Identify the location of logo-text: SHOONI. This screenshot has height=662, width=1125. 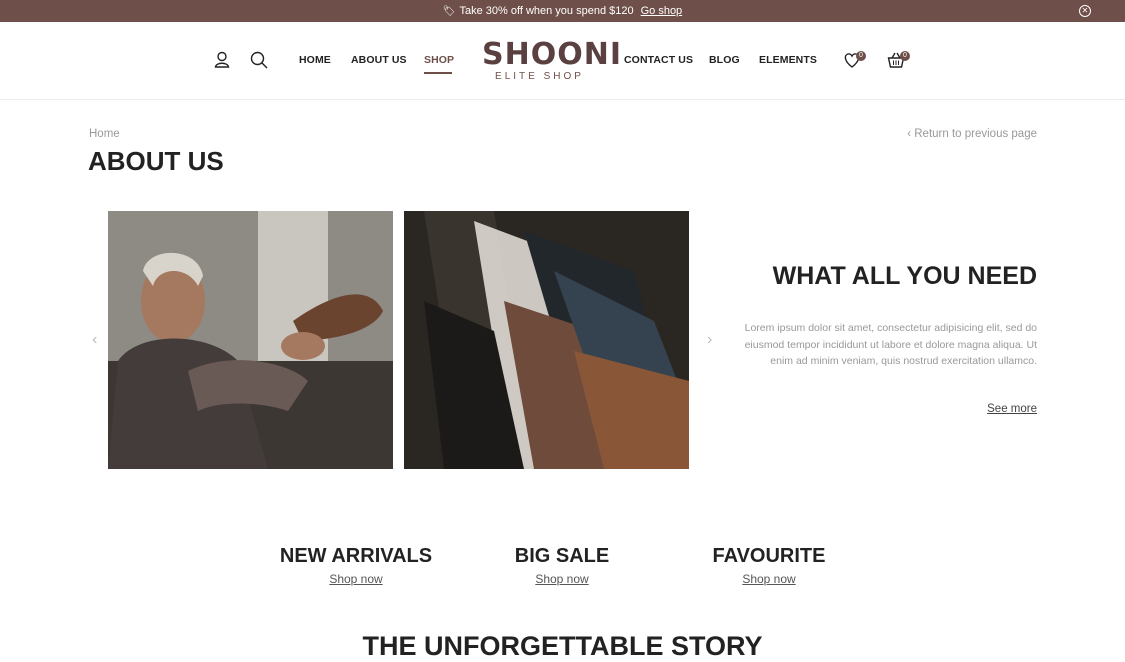
(552, 54).